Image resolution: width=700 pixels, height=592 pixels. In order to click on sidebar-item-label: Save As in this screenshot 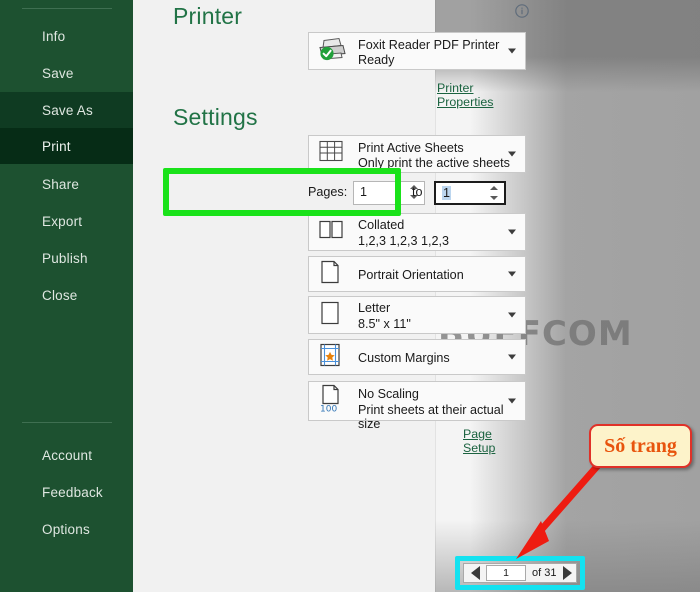, I will do `click(67, 110)`.